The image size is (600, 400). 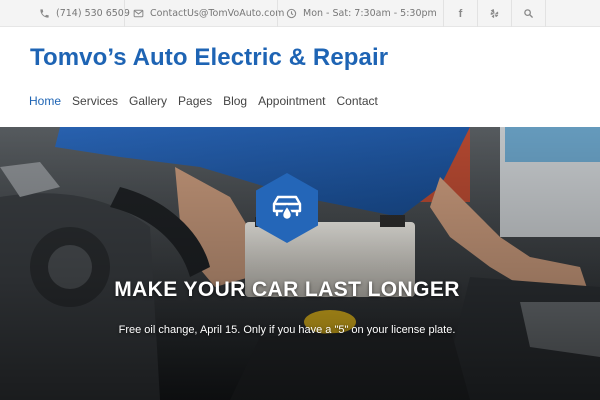 I want to click on email-address: ContactUs@TomVoAuto.com, so click(x=217, y=13).